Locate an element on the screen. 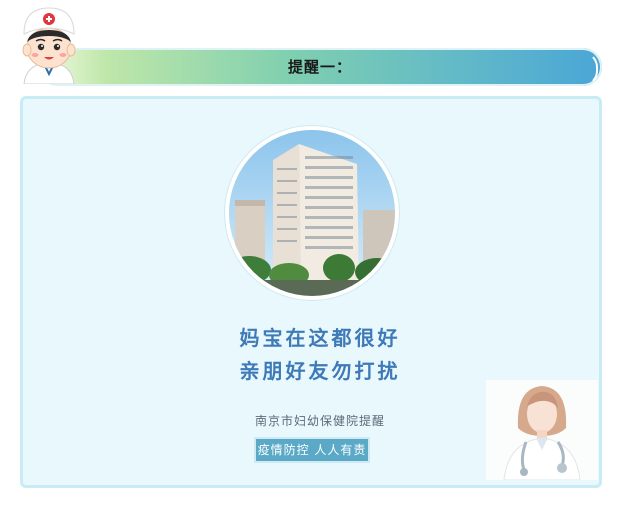  female-doctor-illustration is located at coordinates (542, 430).